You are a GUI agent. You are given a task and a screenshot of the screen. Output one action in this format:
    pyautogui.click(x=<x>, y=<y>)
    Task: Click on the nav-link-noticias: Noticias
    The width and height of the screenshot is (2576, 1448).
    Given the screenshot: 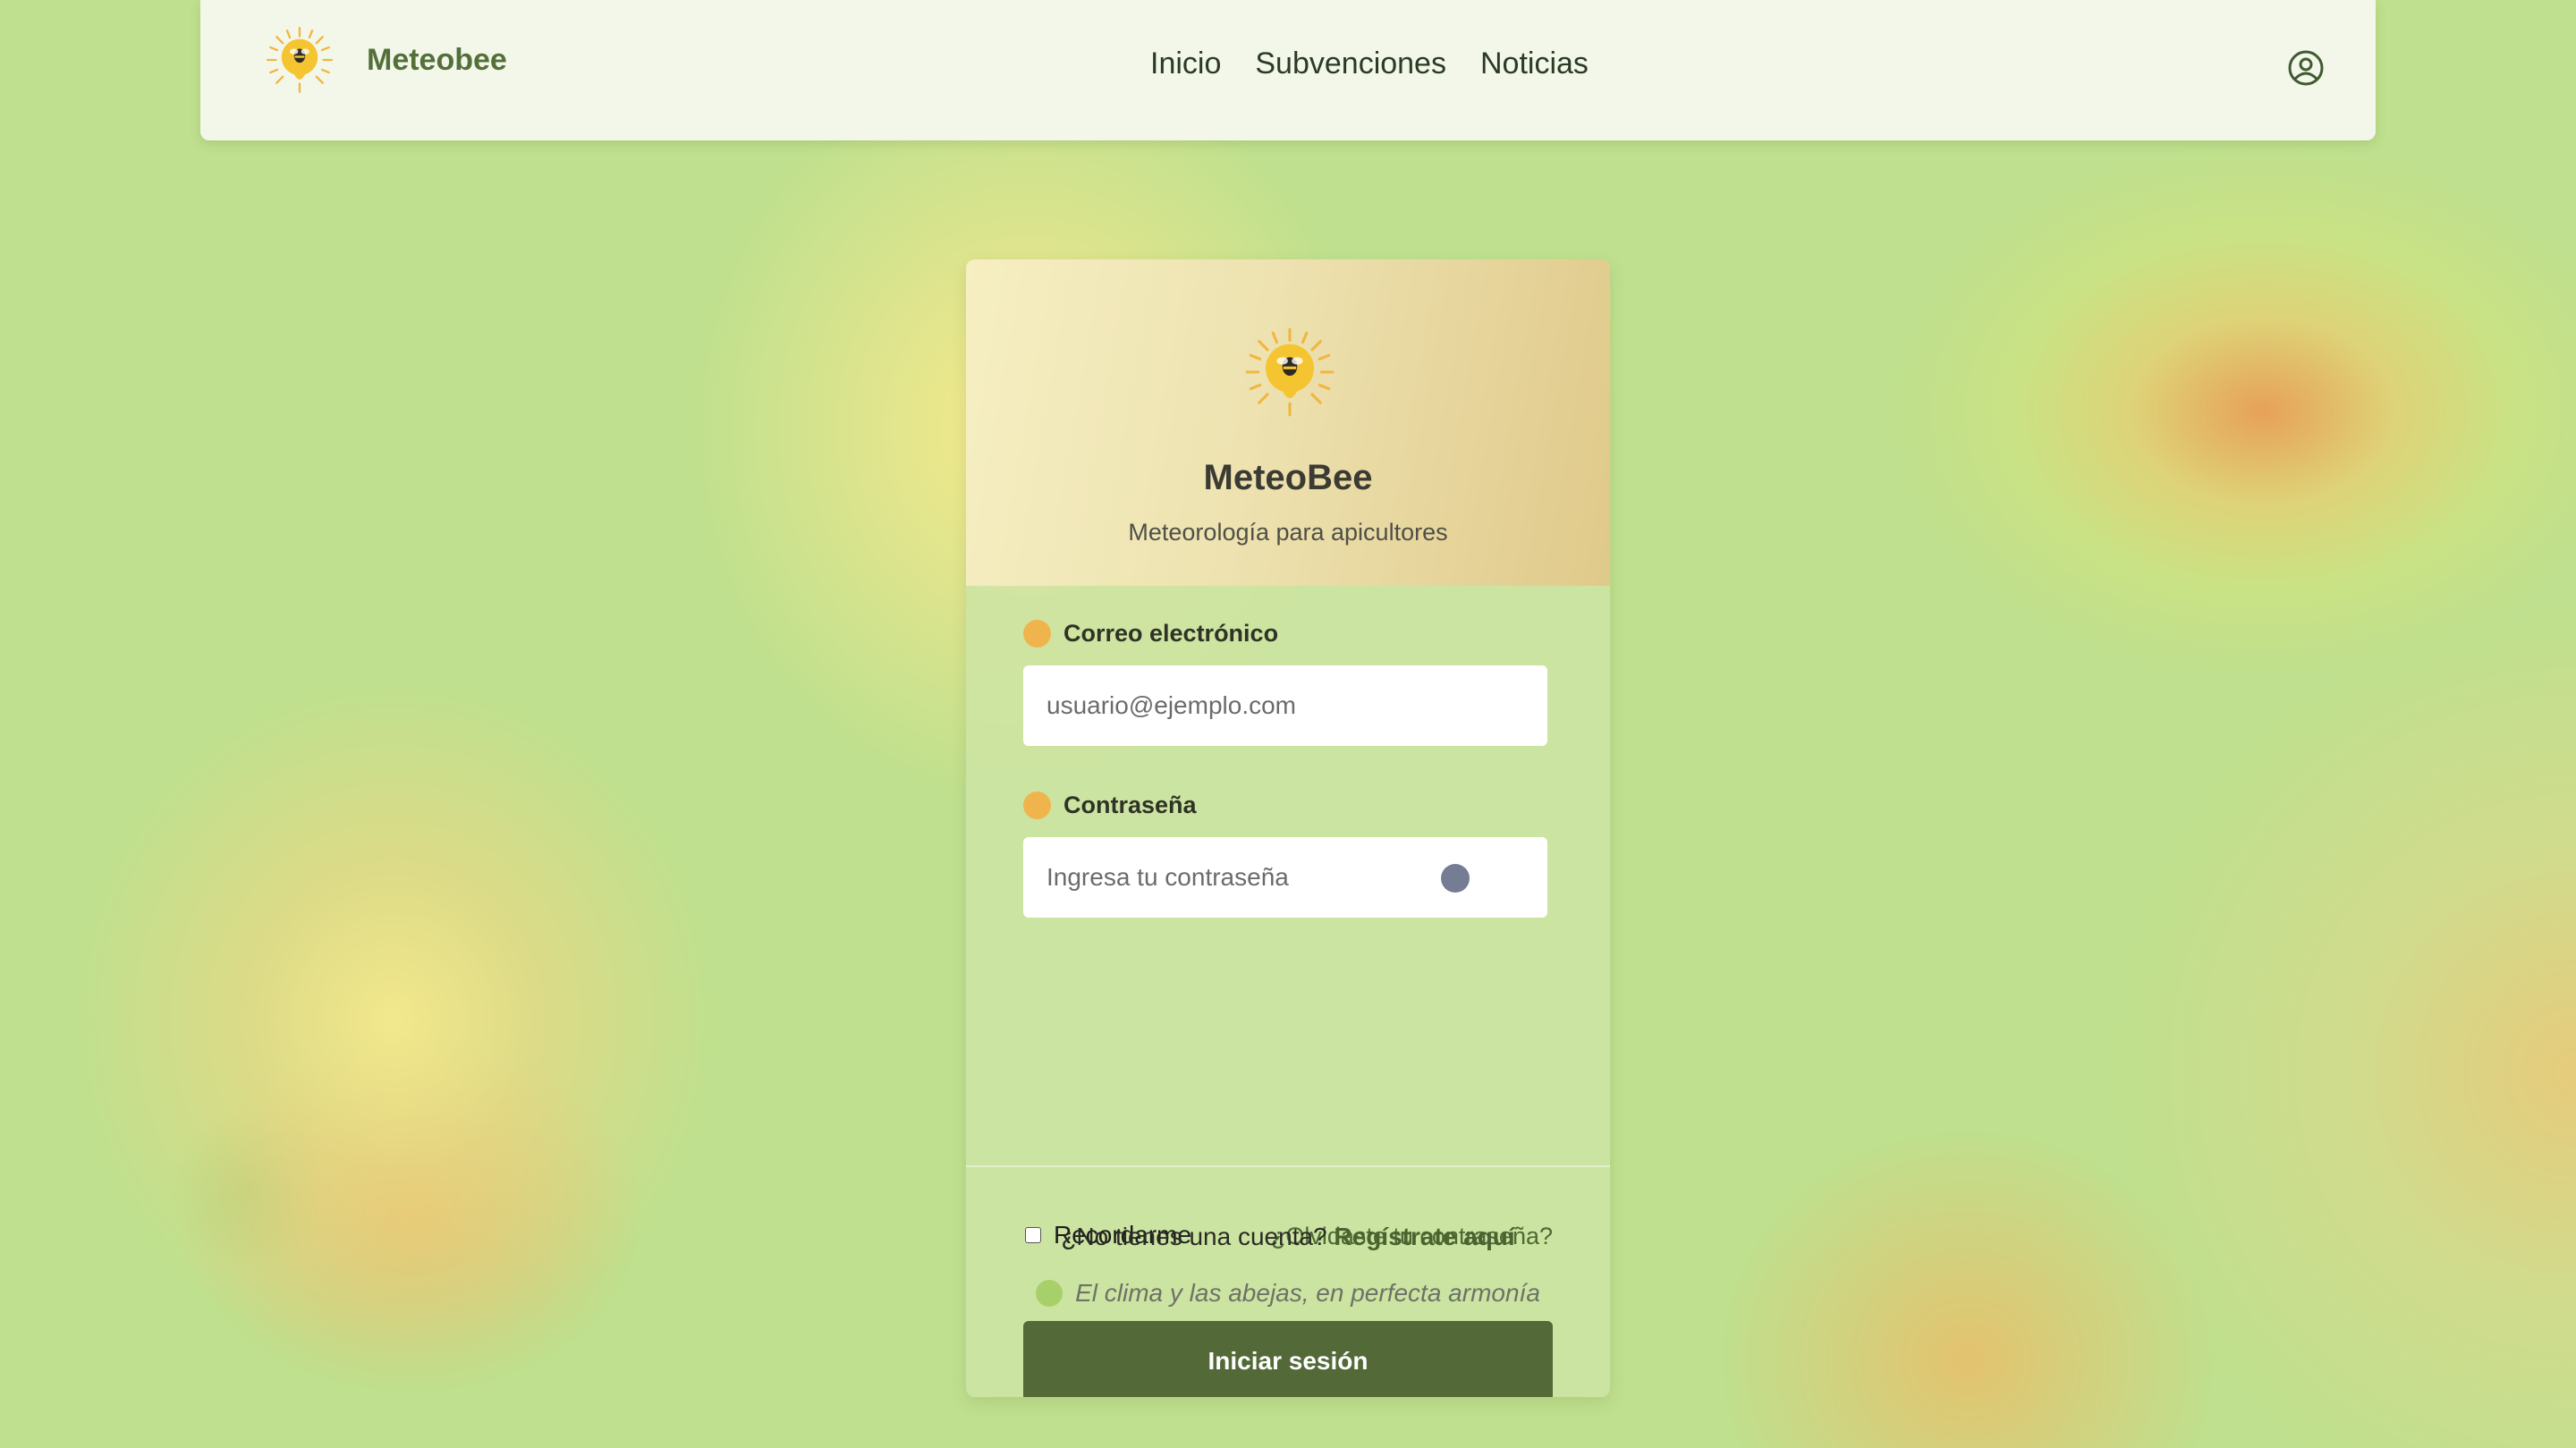 What is the action you would take?
    pyautogui.click(x=1534, y=64)
    